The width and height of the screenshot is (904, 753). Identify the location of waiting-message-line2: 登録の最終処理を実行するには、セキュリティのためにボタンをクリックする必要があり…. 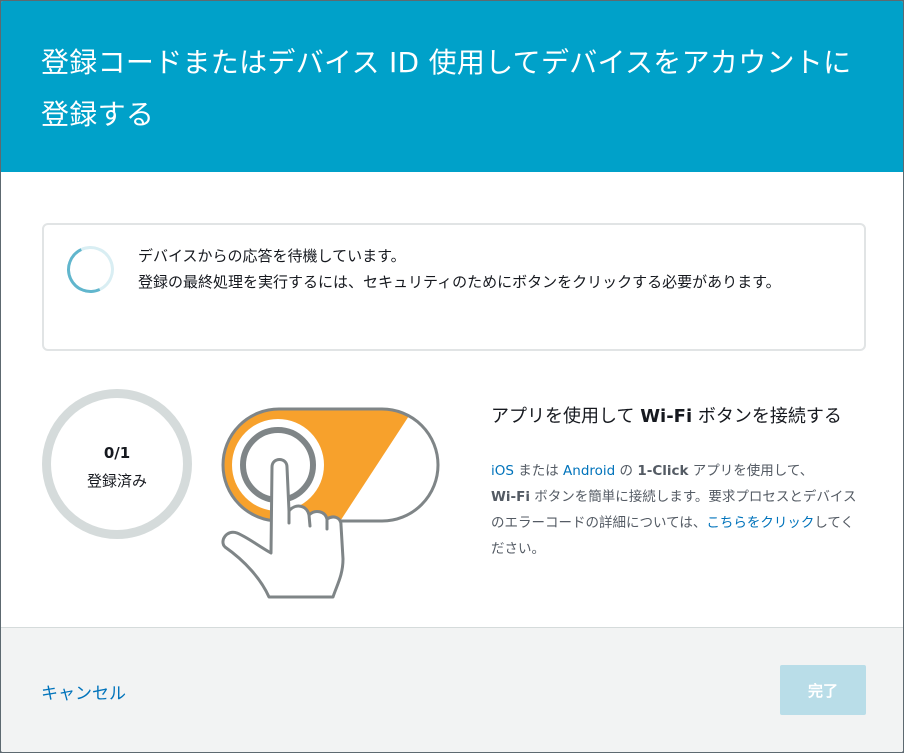
(459, 282).